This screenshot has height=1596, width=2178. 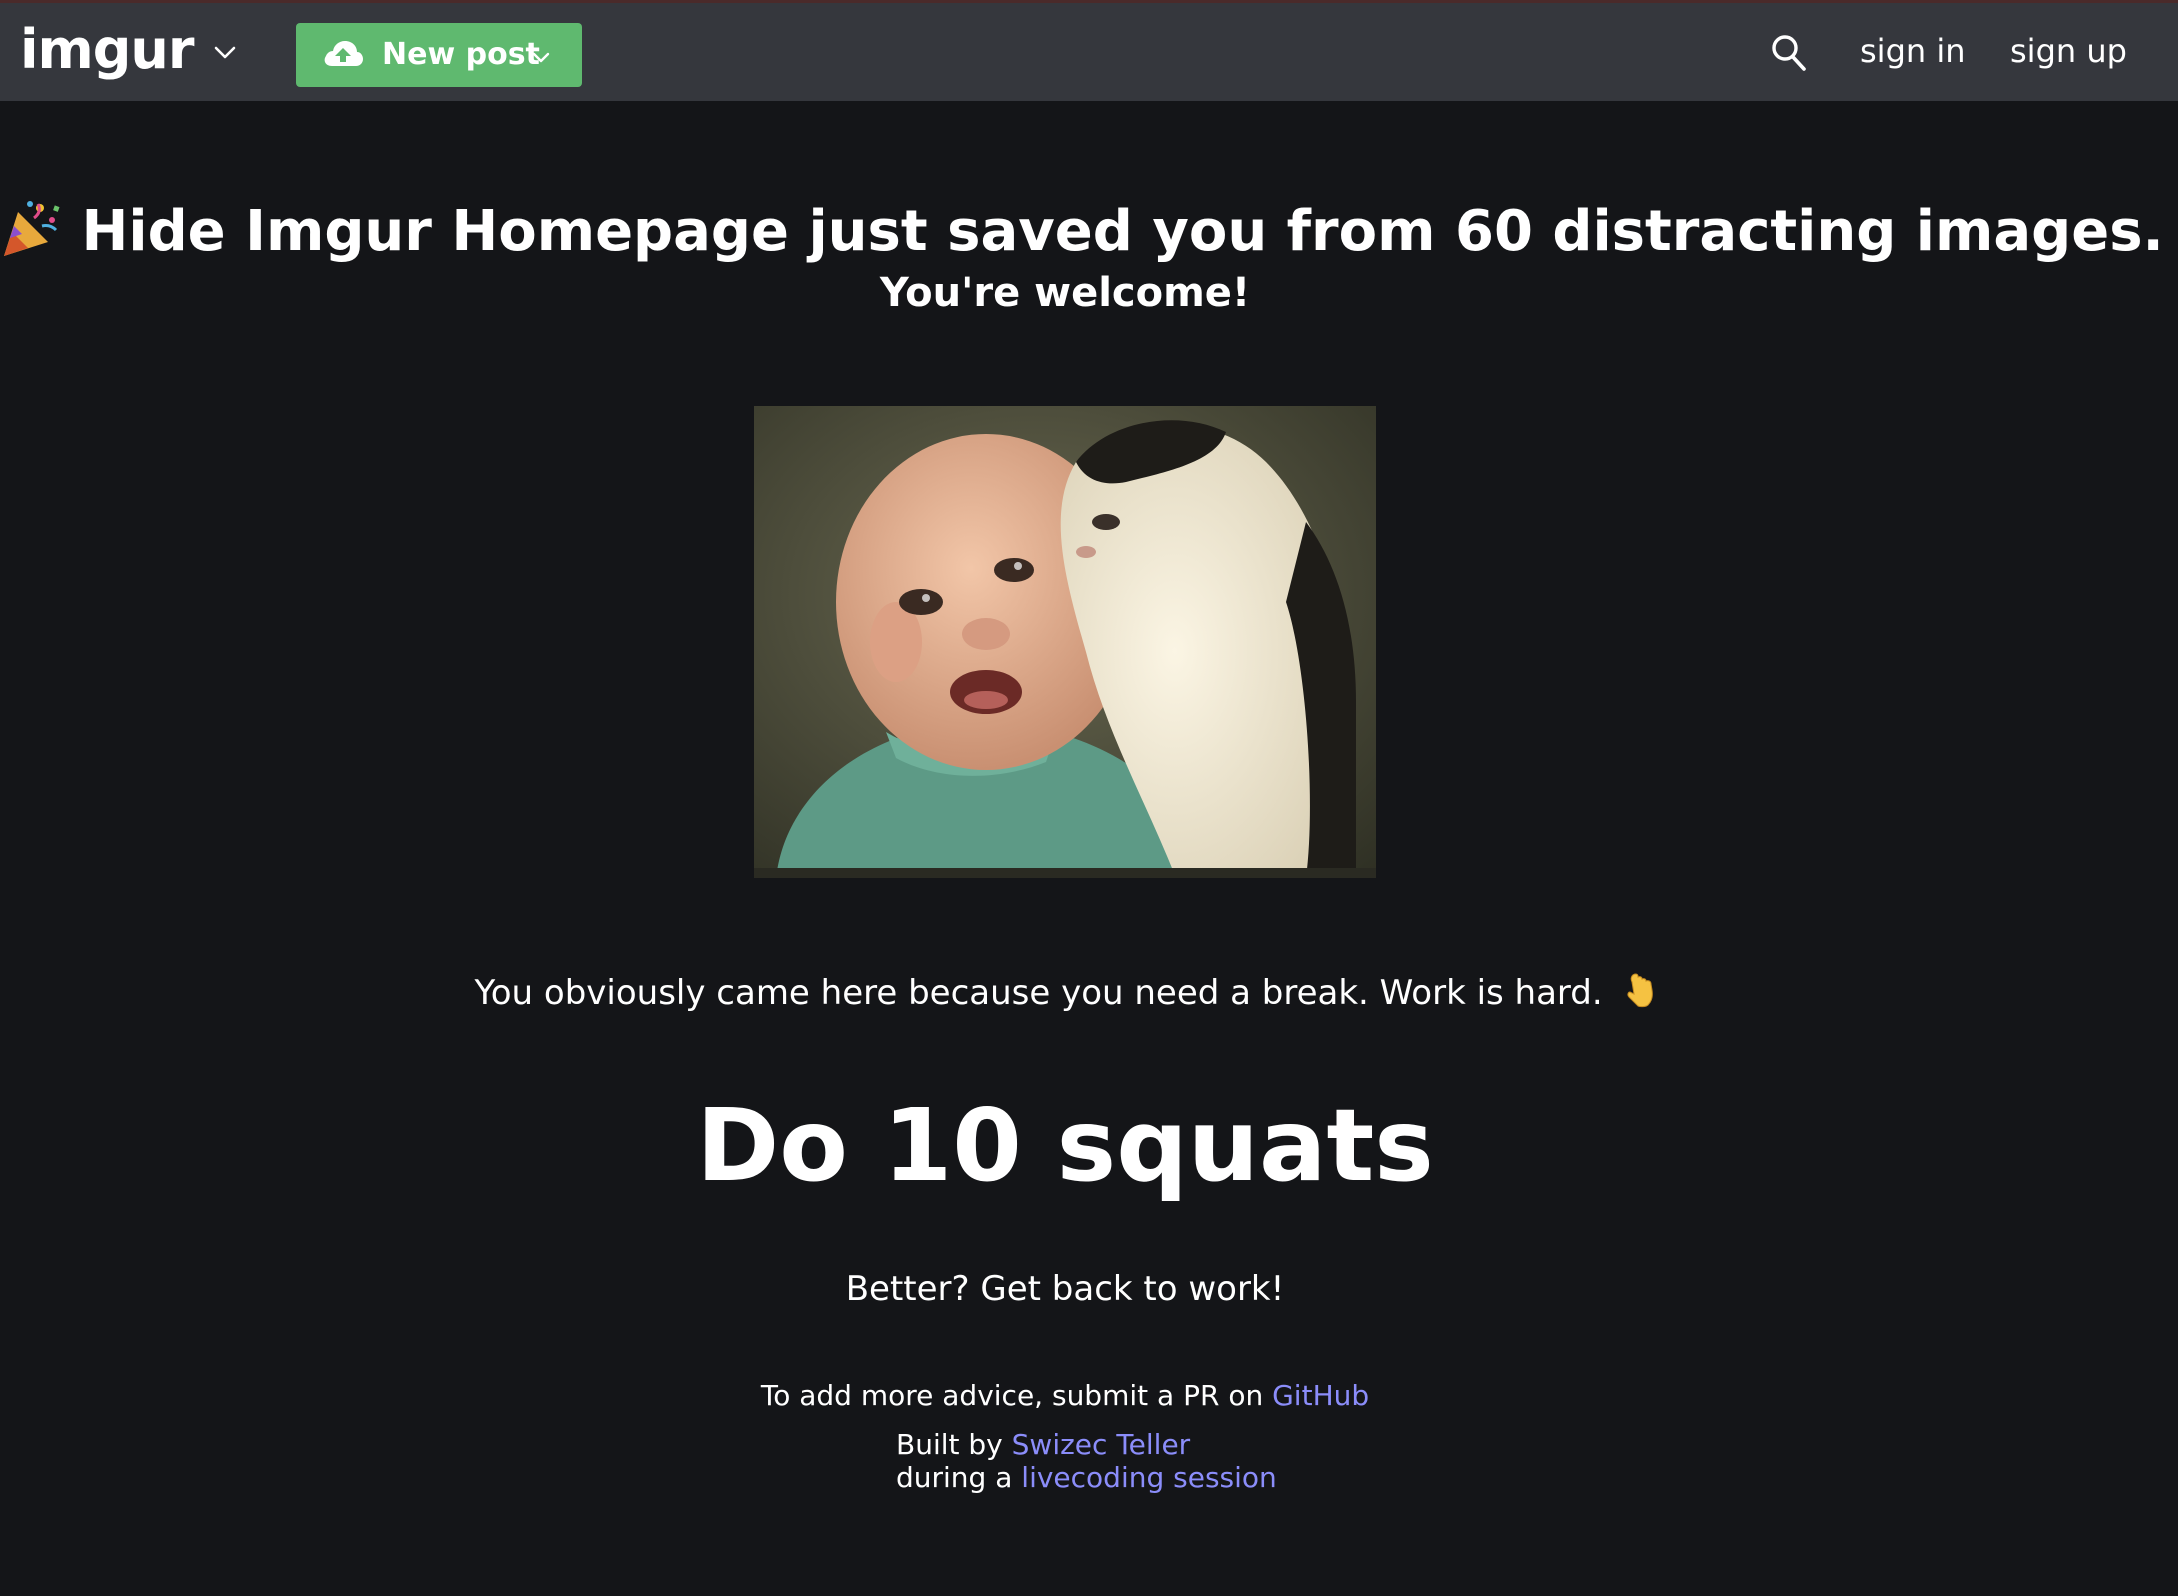 What do you see at coordinates (1065, 293) in the screenshot?
I see `subheading: You're welcome!` at bounding box center [1065, 293].